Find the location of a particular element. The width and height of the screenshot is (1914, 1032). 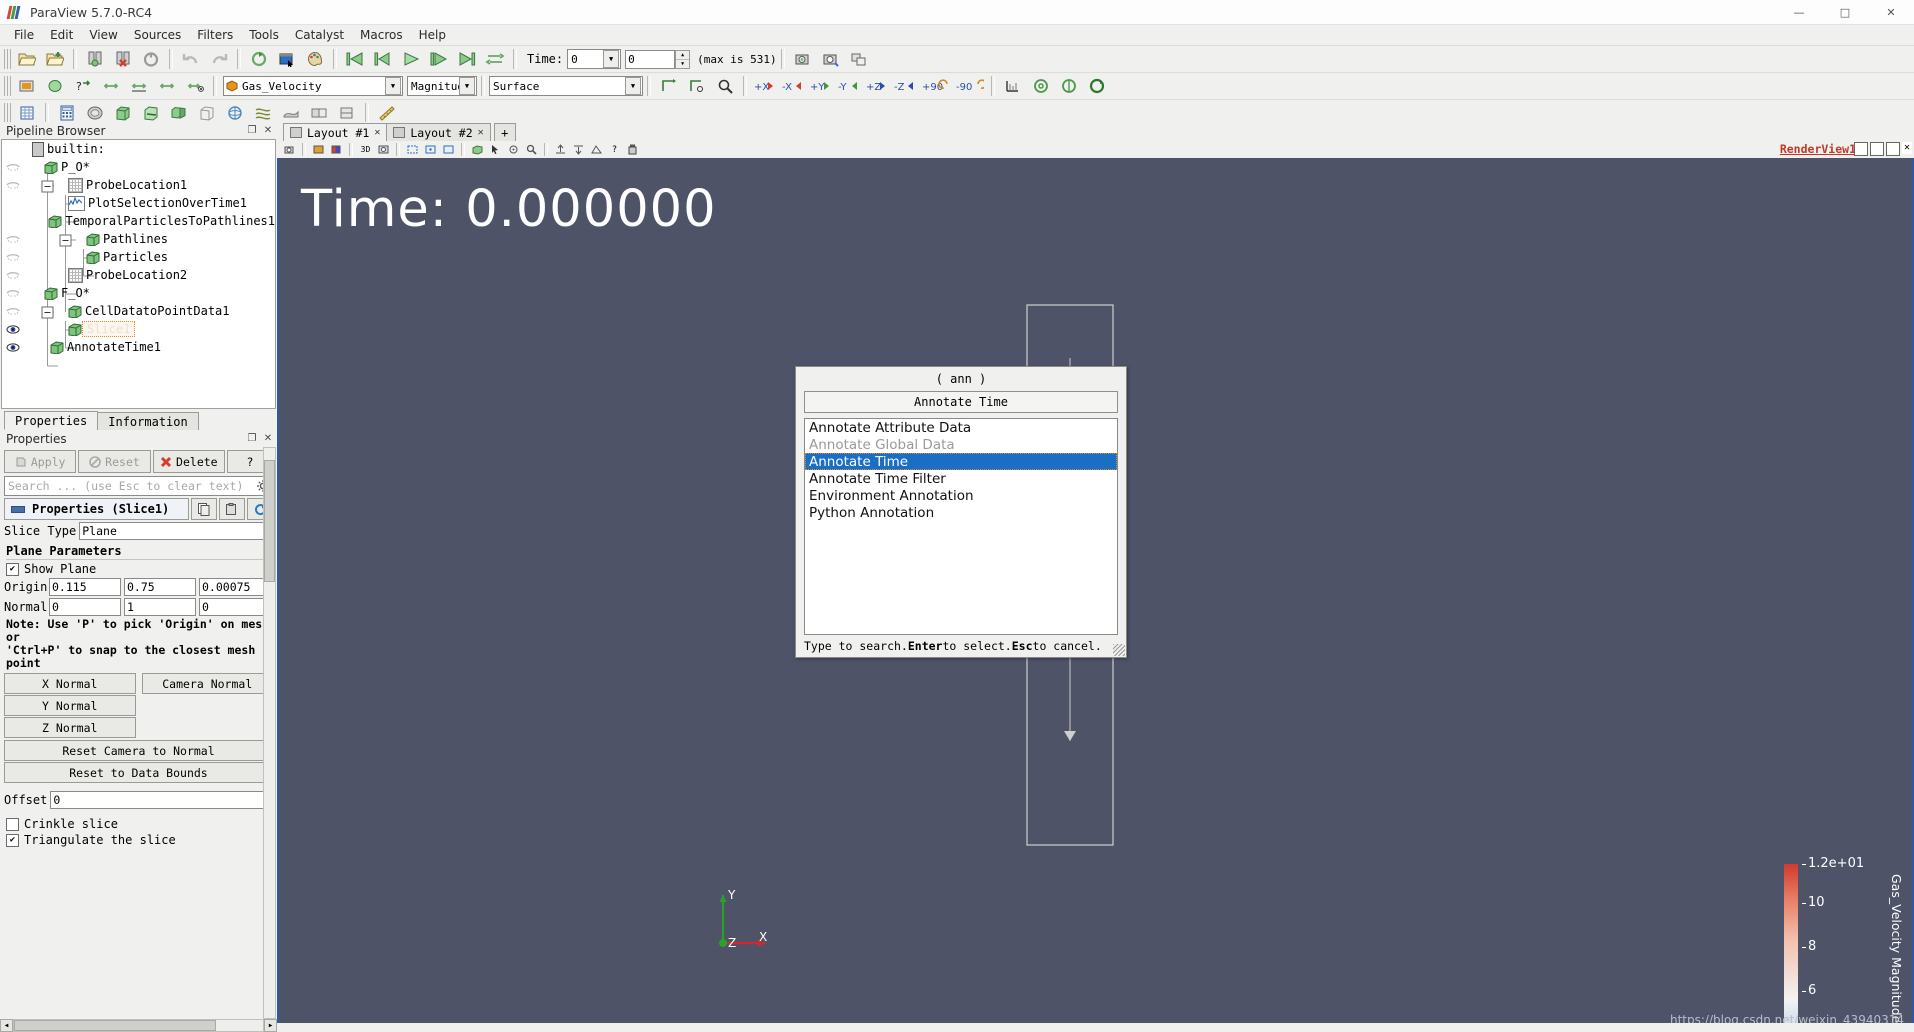

pipeline-item-temporalparticlestopathlines1: TemporalParticlesToPathlines1 is located at coordinates (138, 221).